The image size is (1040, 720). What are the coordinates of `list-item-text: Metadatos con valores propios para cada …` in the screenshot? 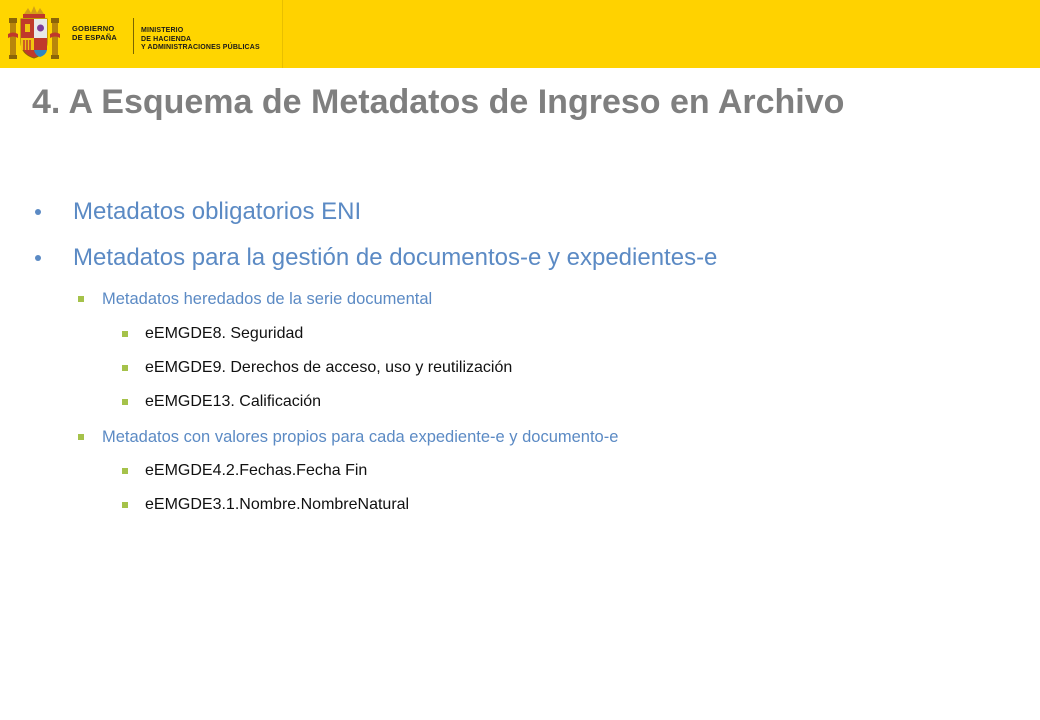 It's located at (360, 437).